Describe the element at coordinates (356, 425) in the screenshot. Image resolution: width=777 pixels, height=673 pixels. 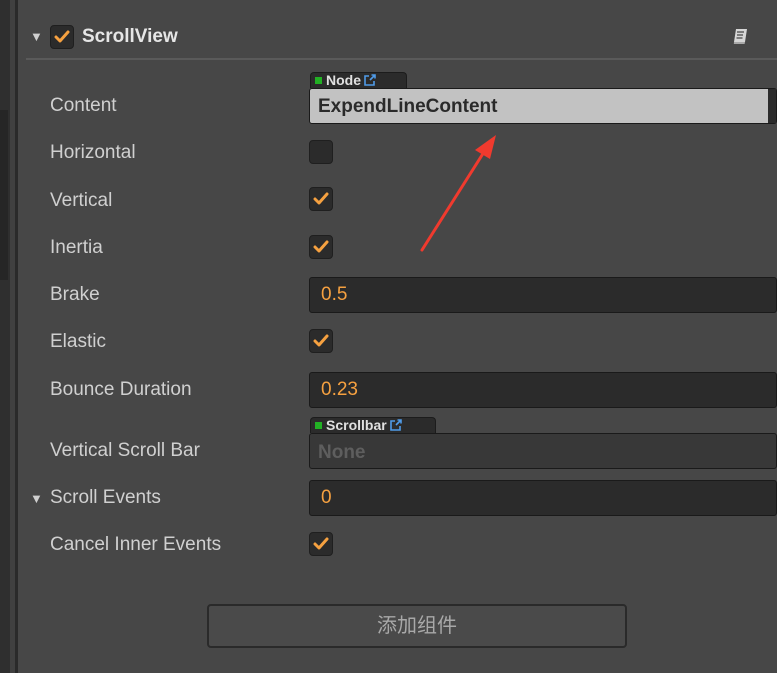
I see `scrollbar-type-label: Scrollbar` at that location.